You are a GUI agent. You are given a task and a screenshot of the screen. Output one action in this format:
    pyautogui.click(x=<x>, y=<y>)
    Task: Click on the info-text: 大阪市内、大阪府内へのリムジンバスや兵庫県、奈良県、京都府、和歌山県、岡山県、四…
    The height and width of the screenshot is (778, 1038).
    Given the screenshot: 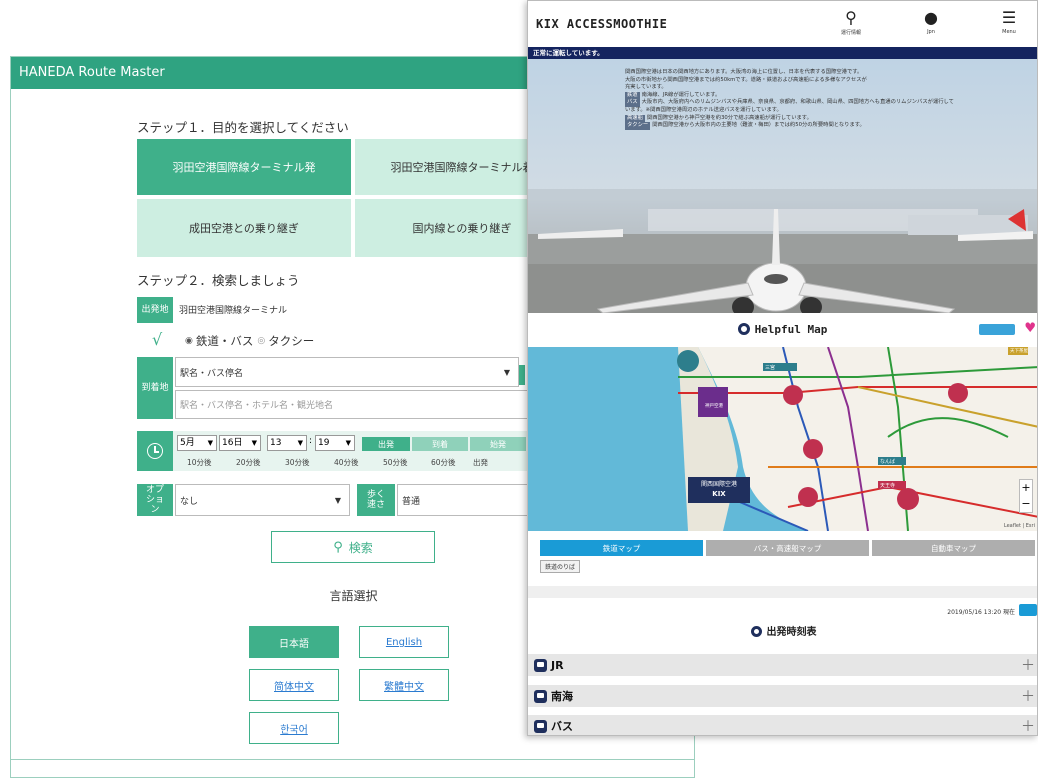 What is the action you would take?
    pyautogui.click(x=789, y=106)
    